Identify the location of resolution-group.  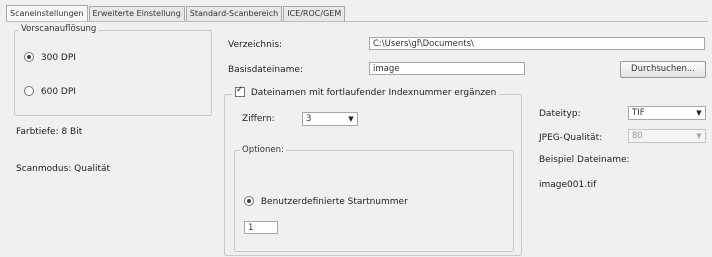
(113, 73).